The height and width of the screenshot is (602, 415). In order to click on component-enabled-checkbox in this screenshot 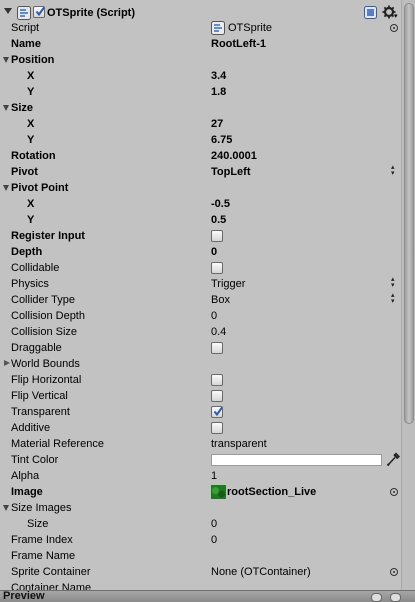, I will do `click(39, 12)`.